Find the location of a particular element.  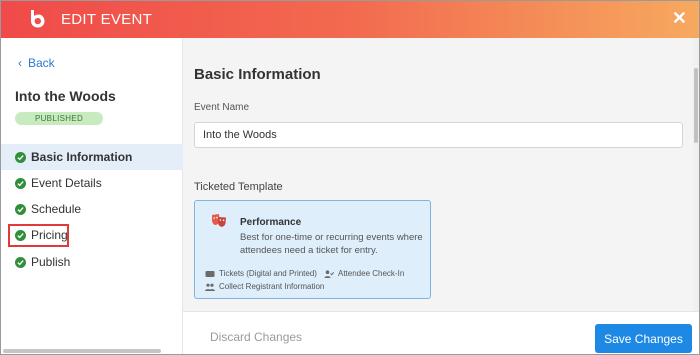

theater-masks-icon is located at coordinates (219, 220).